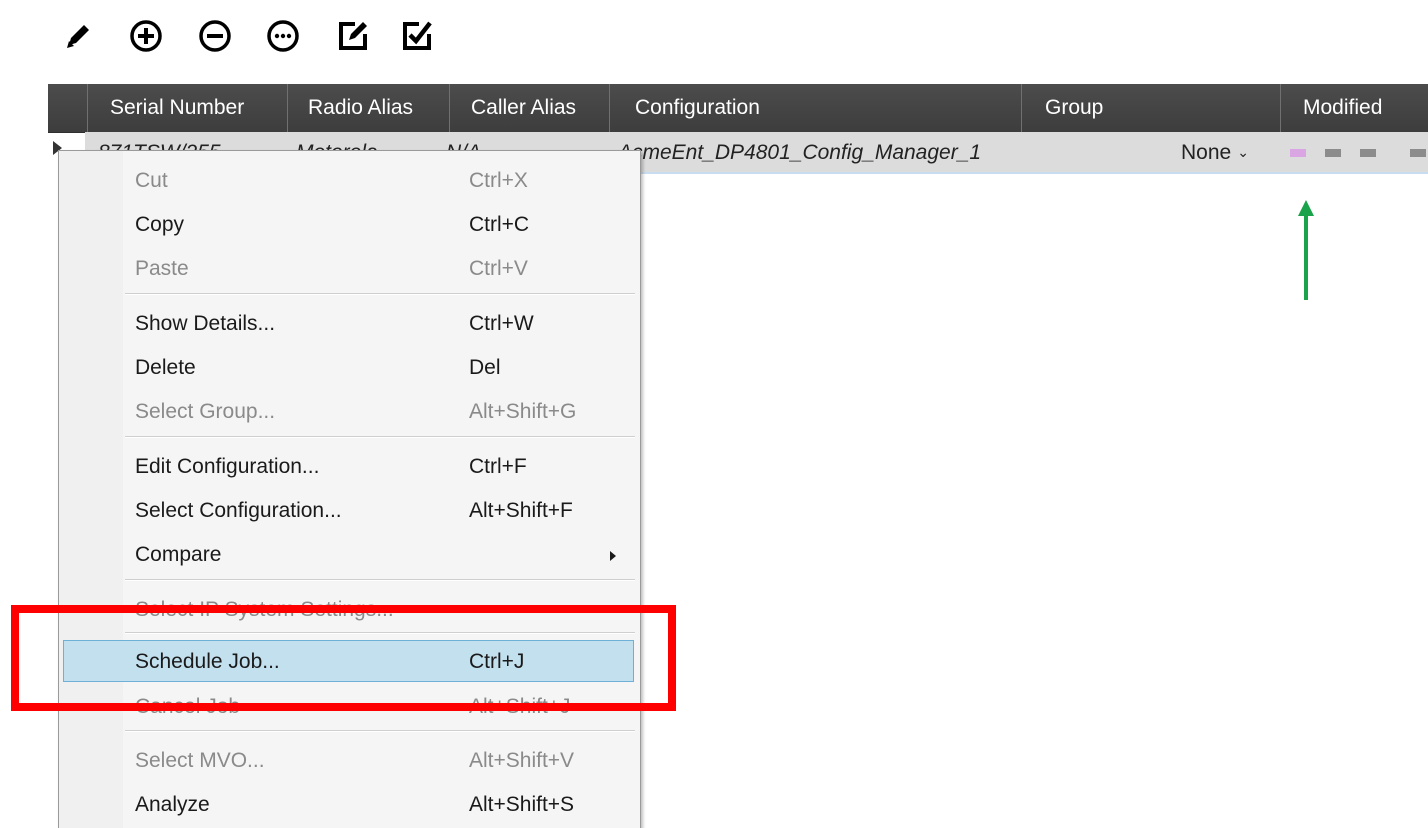 The height and width of the screenshot is (828, 1428). Describe the element at coordinates (348, 412) in the screenshot. I see `menu-item-select-group: Select Group... Alt+Shift+G` at that location.